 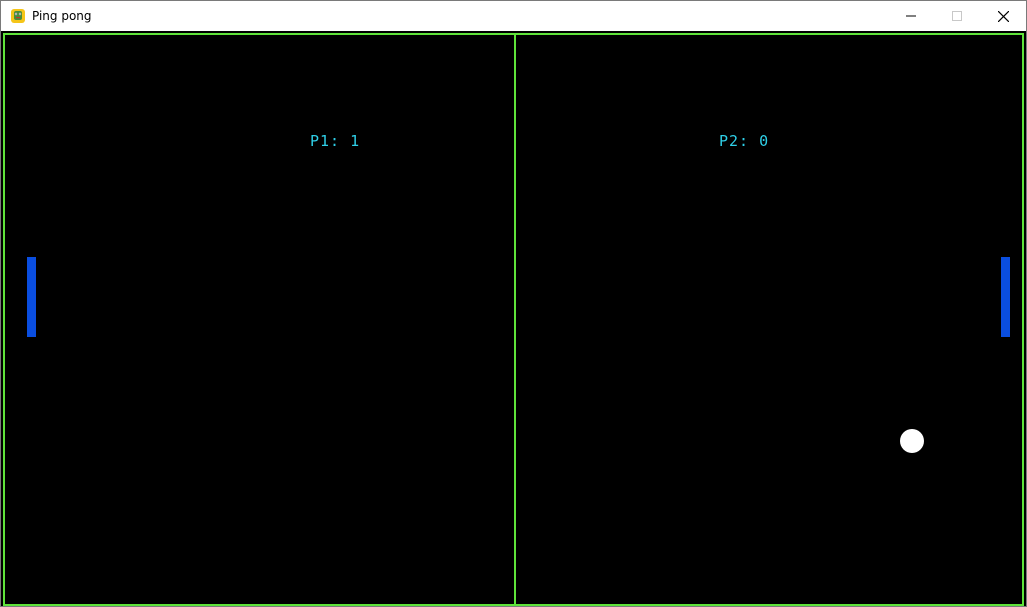 I want to click on pygame-snake-icon, so click(x=18, y=16).